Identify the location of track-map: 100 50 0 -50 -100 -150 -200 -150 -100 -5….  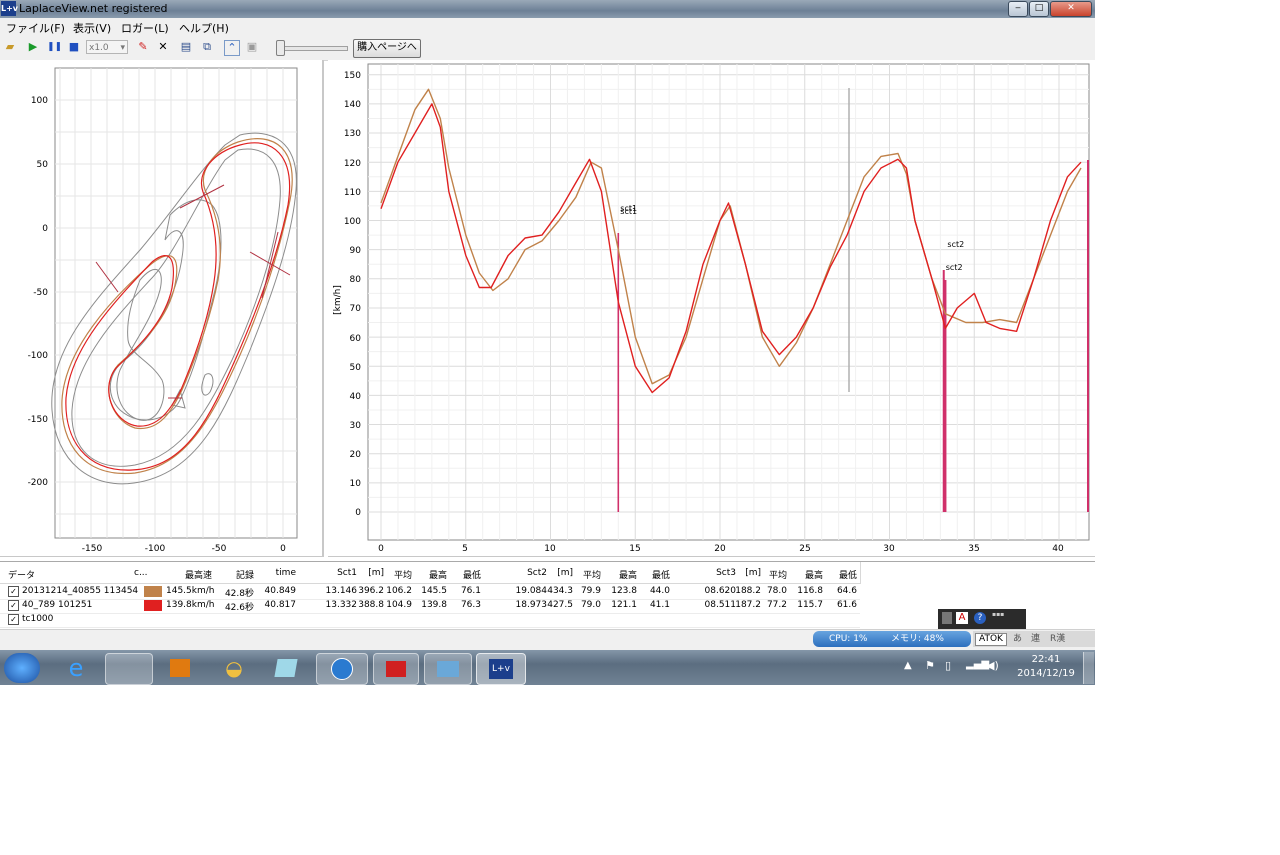
(161, 308).